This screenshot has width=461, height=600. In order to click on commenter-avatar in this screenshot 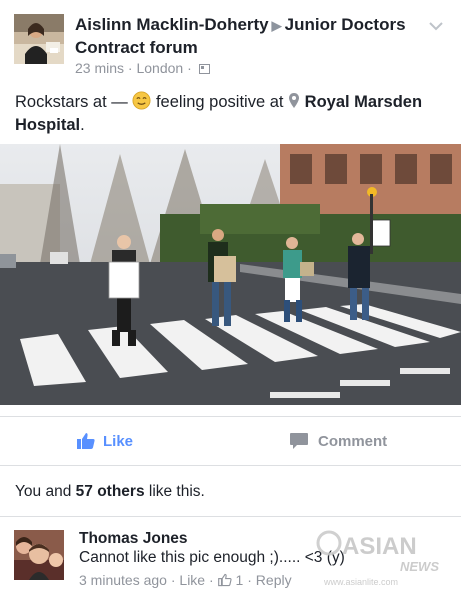, I will do `click(39, 555)`.